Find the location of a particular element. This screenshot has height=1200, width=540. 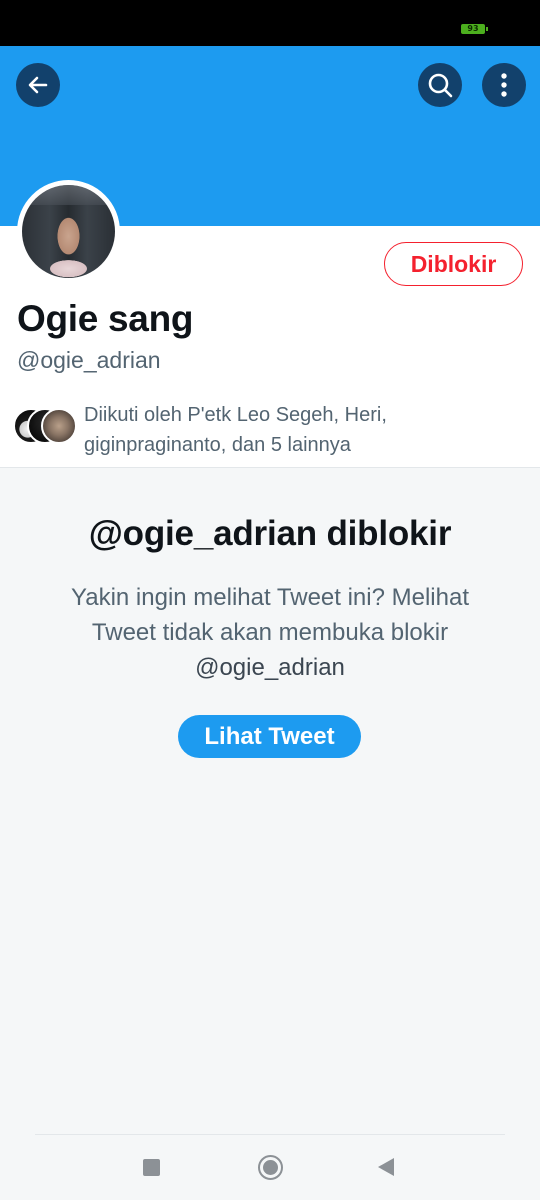

blocked-description-handle: @ogie_adrian is located at coordinates (270, 667).